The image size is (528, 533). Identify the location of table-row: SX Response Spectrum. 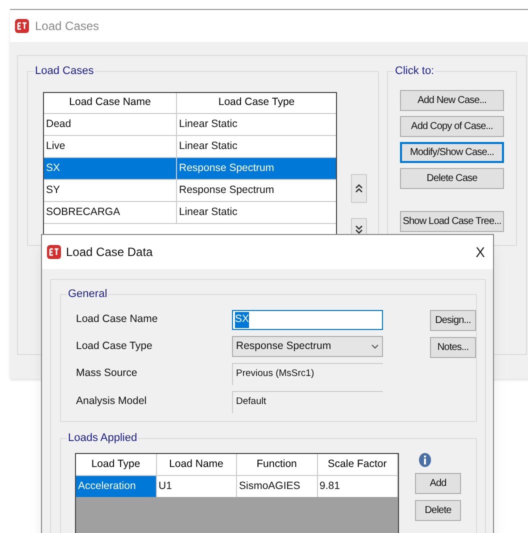
(190, 169).